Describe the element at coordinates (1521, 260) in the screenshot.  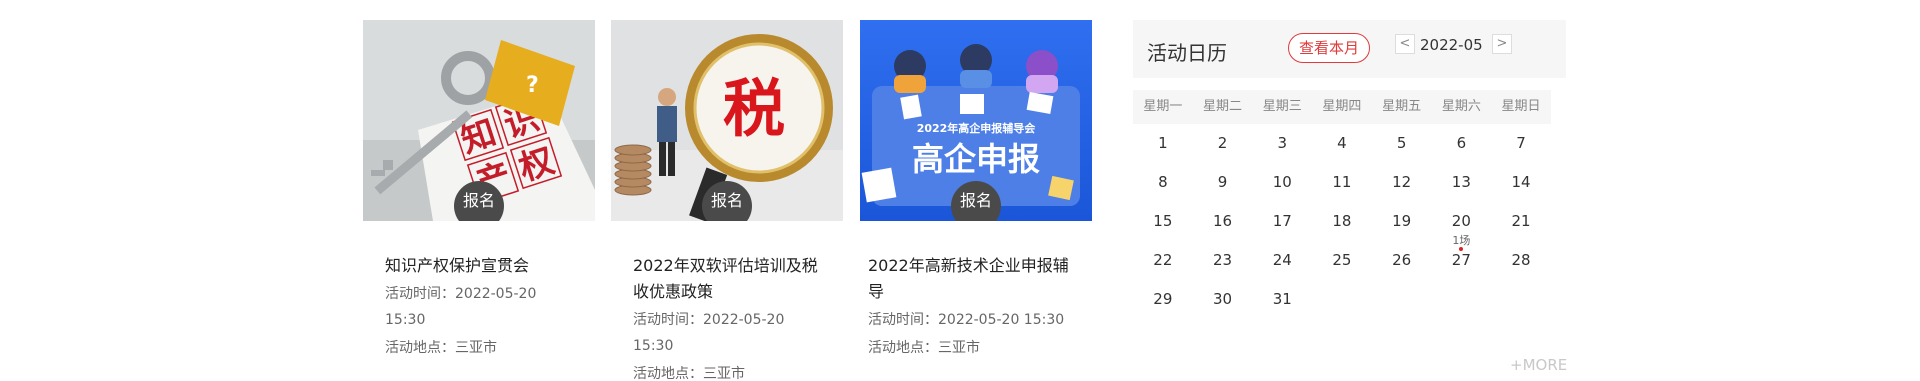
I see `calendar-day: 28` at that location.